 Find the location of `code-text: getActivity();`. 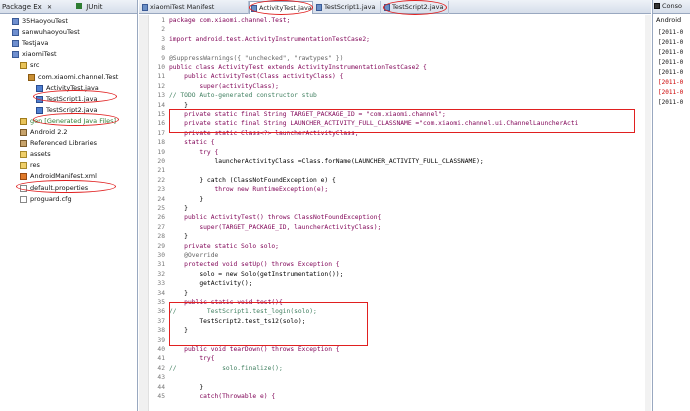

code-text: getActivity(); is located at coordinates (211, 284).